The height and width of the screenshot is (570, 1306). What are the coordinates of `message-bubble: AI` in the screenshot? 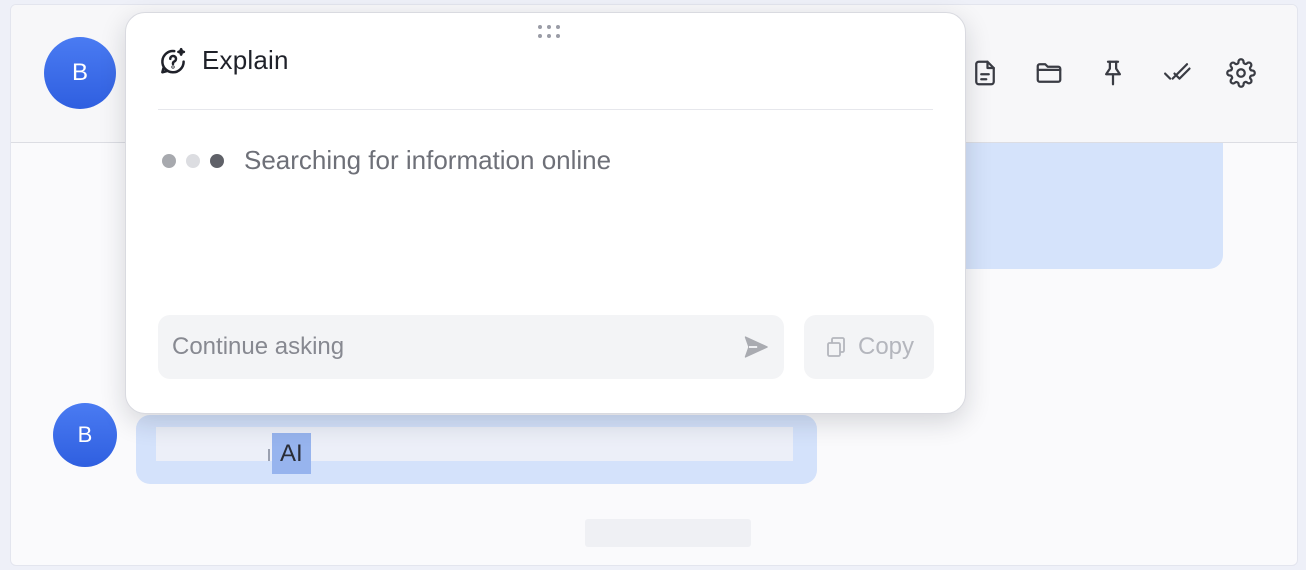 It's located at (476, 449).